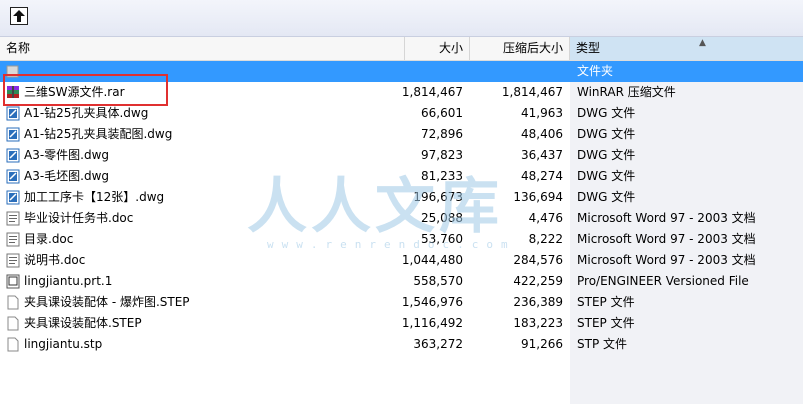 The height and width of the screenshot is (404, 803). Describe the element at coordinates (545, 218) in the screenshot. I see `file-packed-size: 4,476` at that location.